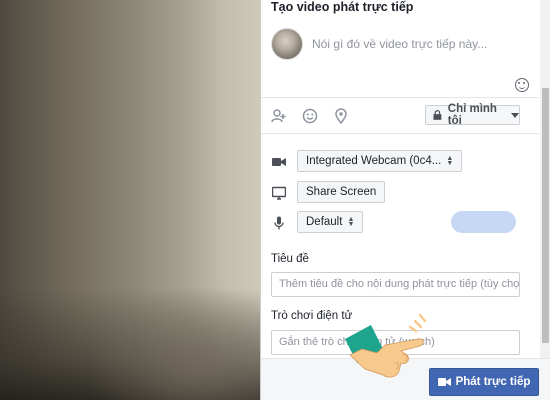  I want to click on tag-people-icon, so click(279, 116).